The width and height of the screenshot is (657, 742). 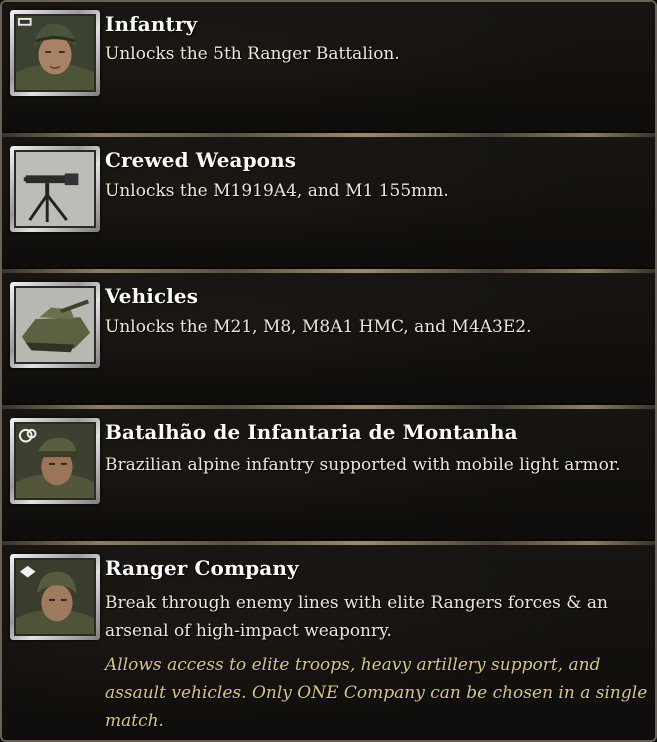 What do you see at coordinates (55, 189) in the screenshot?
I see `machine-gun-icon` at bounding box center [55, 189].